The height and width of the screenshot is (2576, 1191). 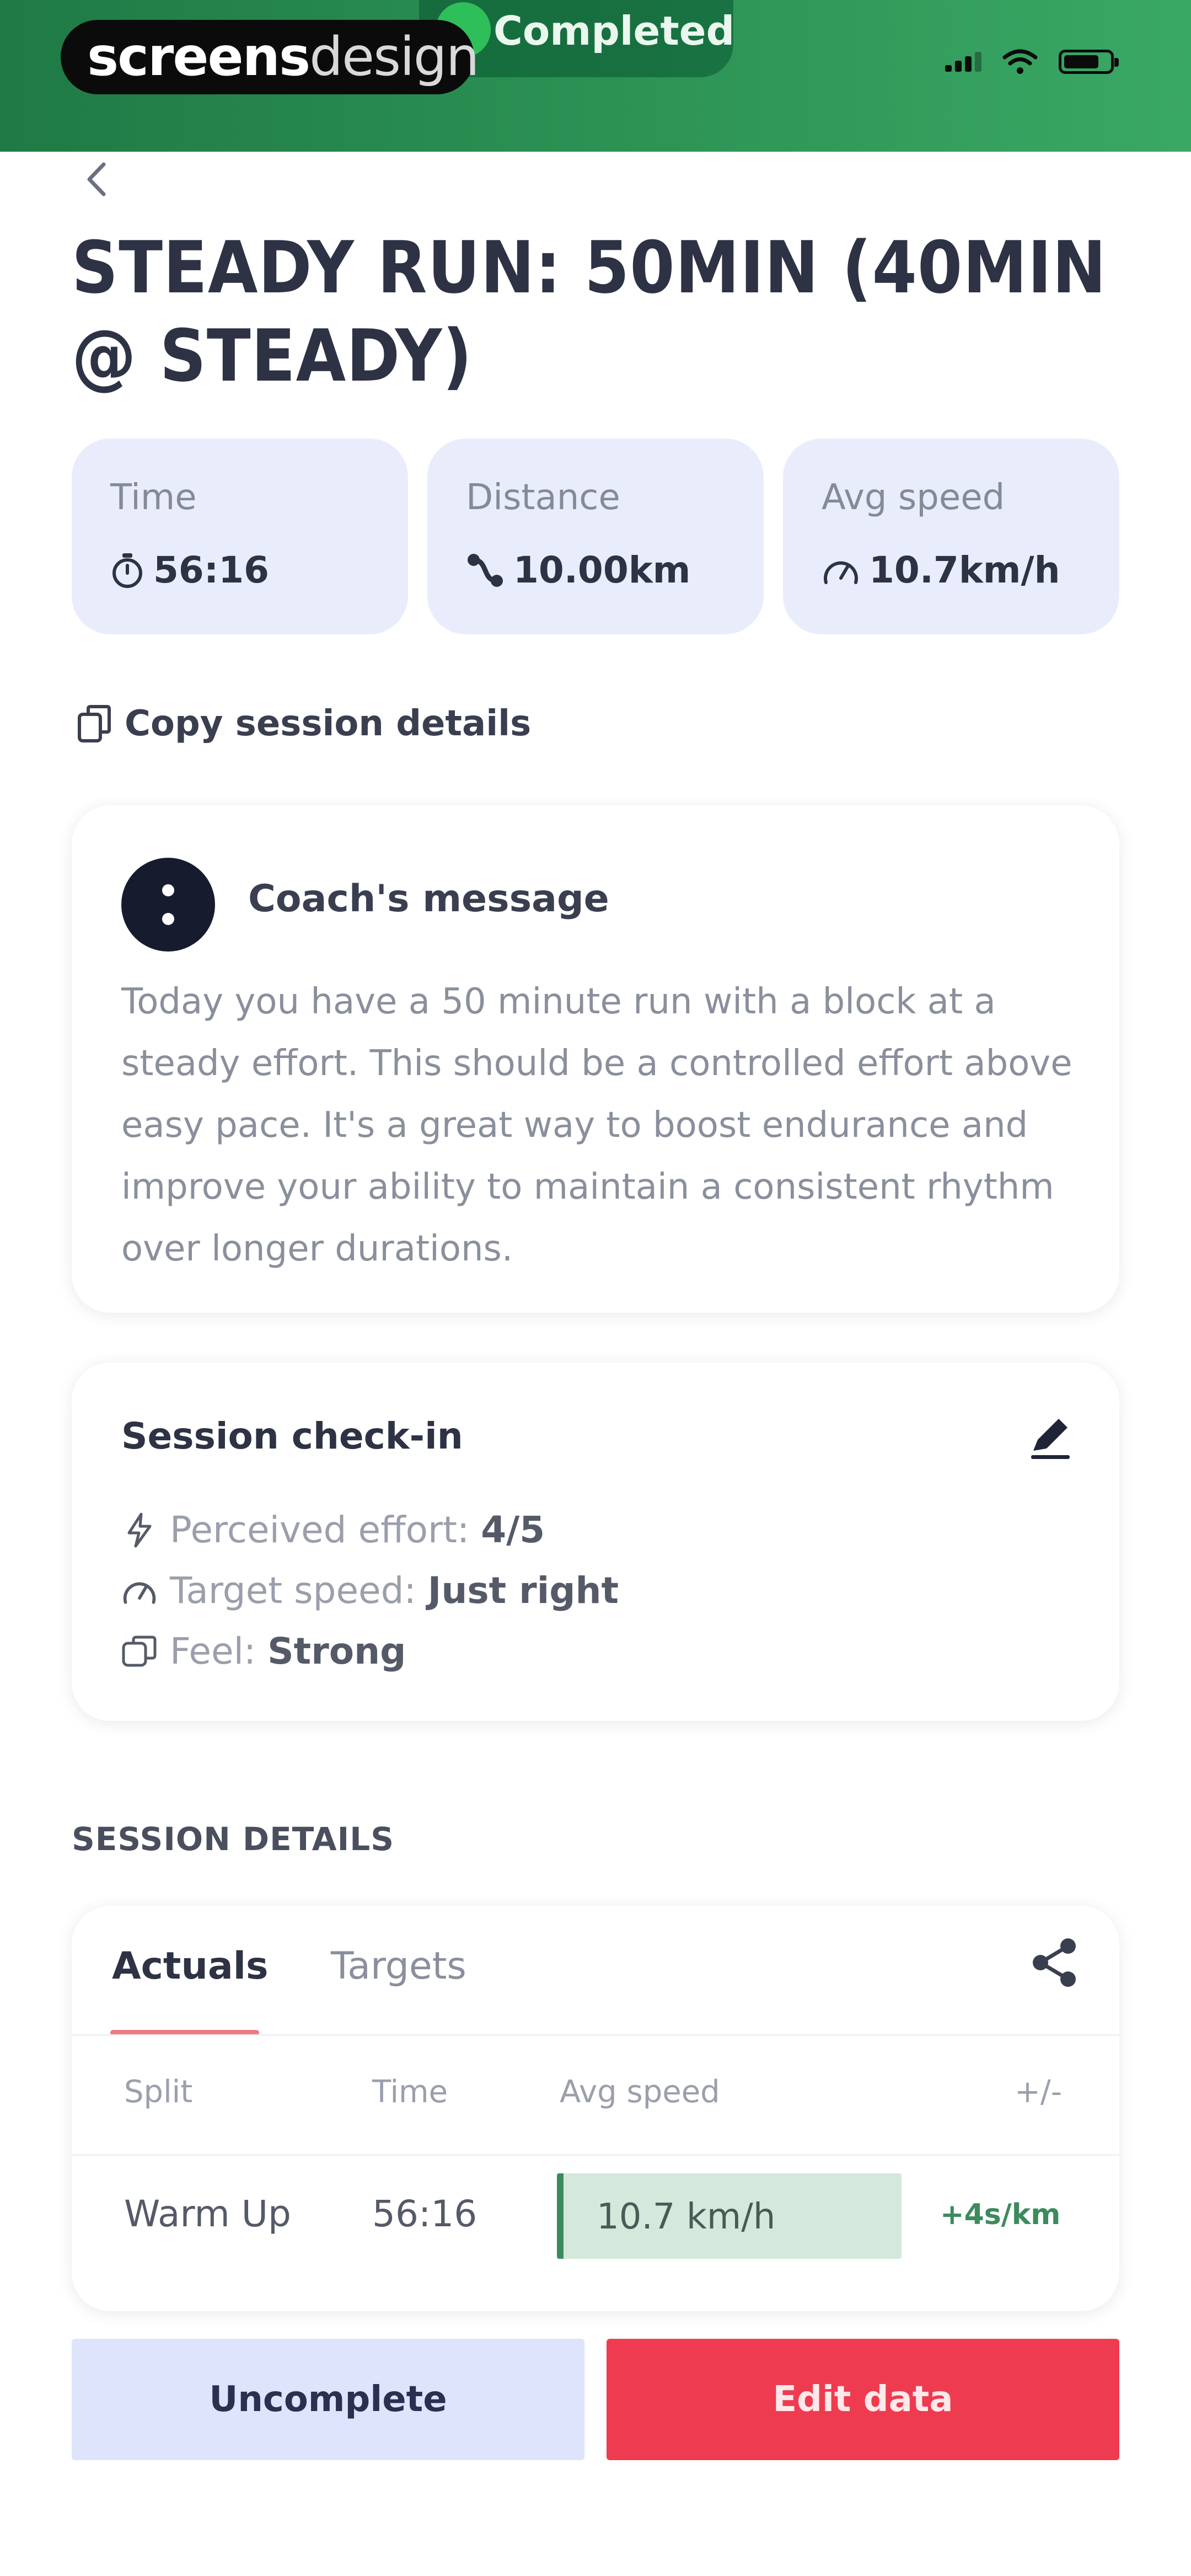 I want to click on stat-card-avg-speed: Avg speed 10.7km/h, so click(x=951, y=536).